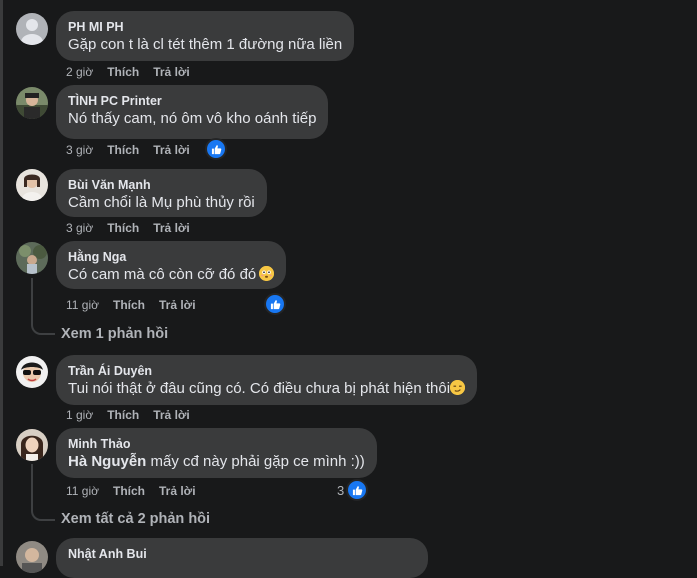  I want to click on comment-author: TÌNH PC Printer, so click(192, 101).